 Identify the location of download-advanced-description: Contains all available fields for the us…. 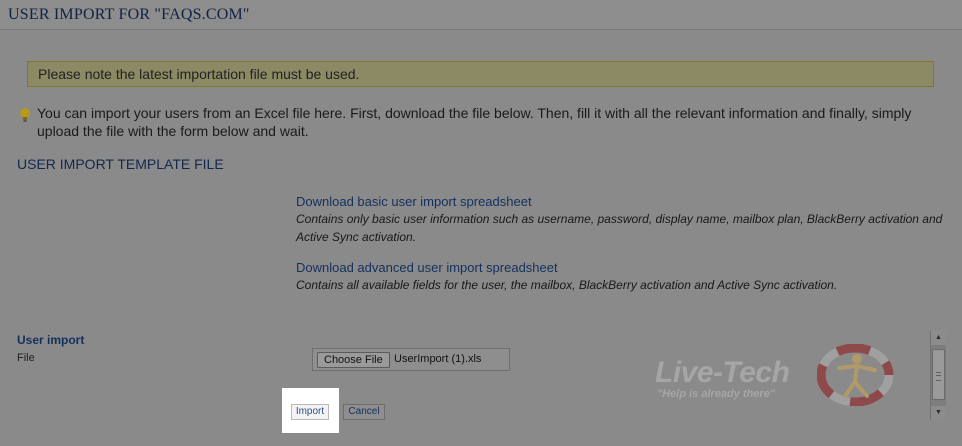
(567, 285).